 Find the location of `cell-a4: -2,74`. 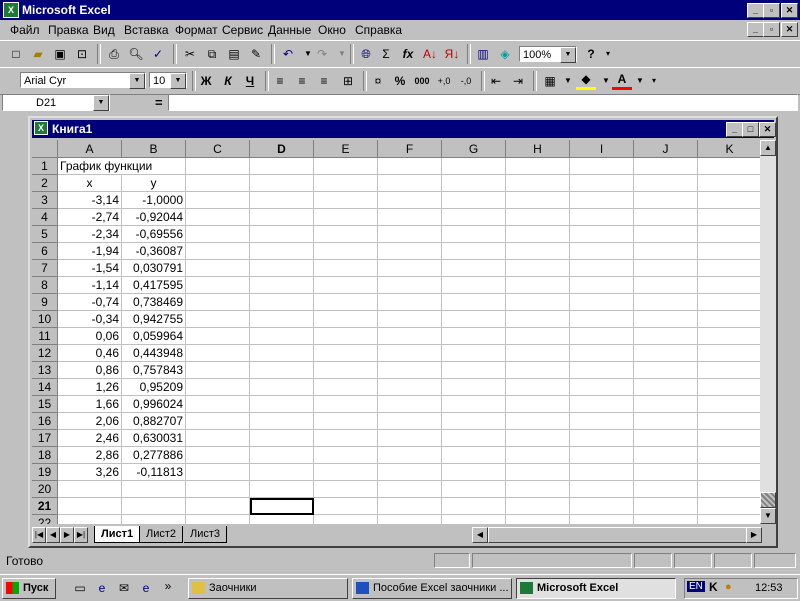

cell-a4: -2,74 is located at coordinates (90, 217).